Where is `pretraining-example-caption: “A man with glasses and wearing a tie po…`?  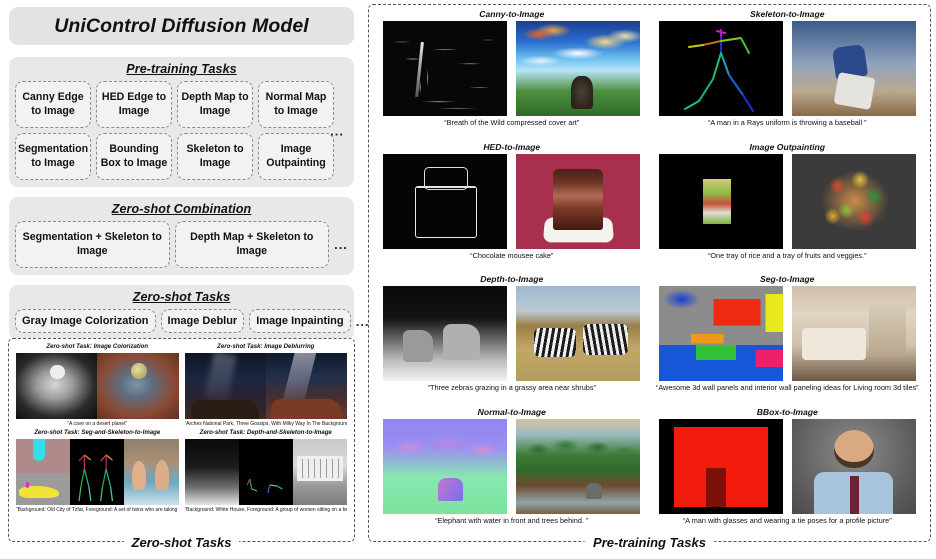
pretraining-example-caption: “A man with glasses and wearing a tie po… is located at coordinates (787, 520).